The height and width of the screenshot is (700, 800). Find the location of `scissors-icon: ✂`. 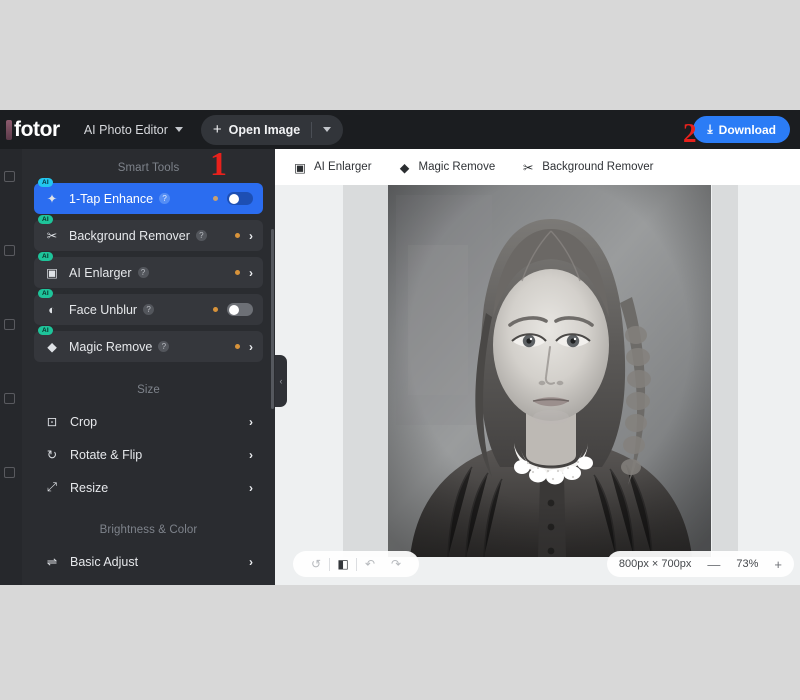

scissors-icon: ✂ is located at coordinates (52, 236).